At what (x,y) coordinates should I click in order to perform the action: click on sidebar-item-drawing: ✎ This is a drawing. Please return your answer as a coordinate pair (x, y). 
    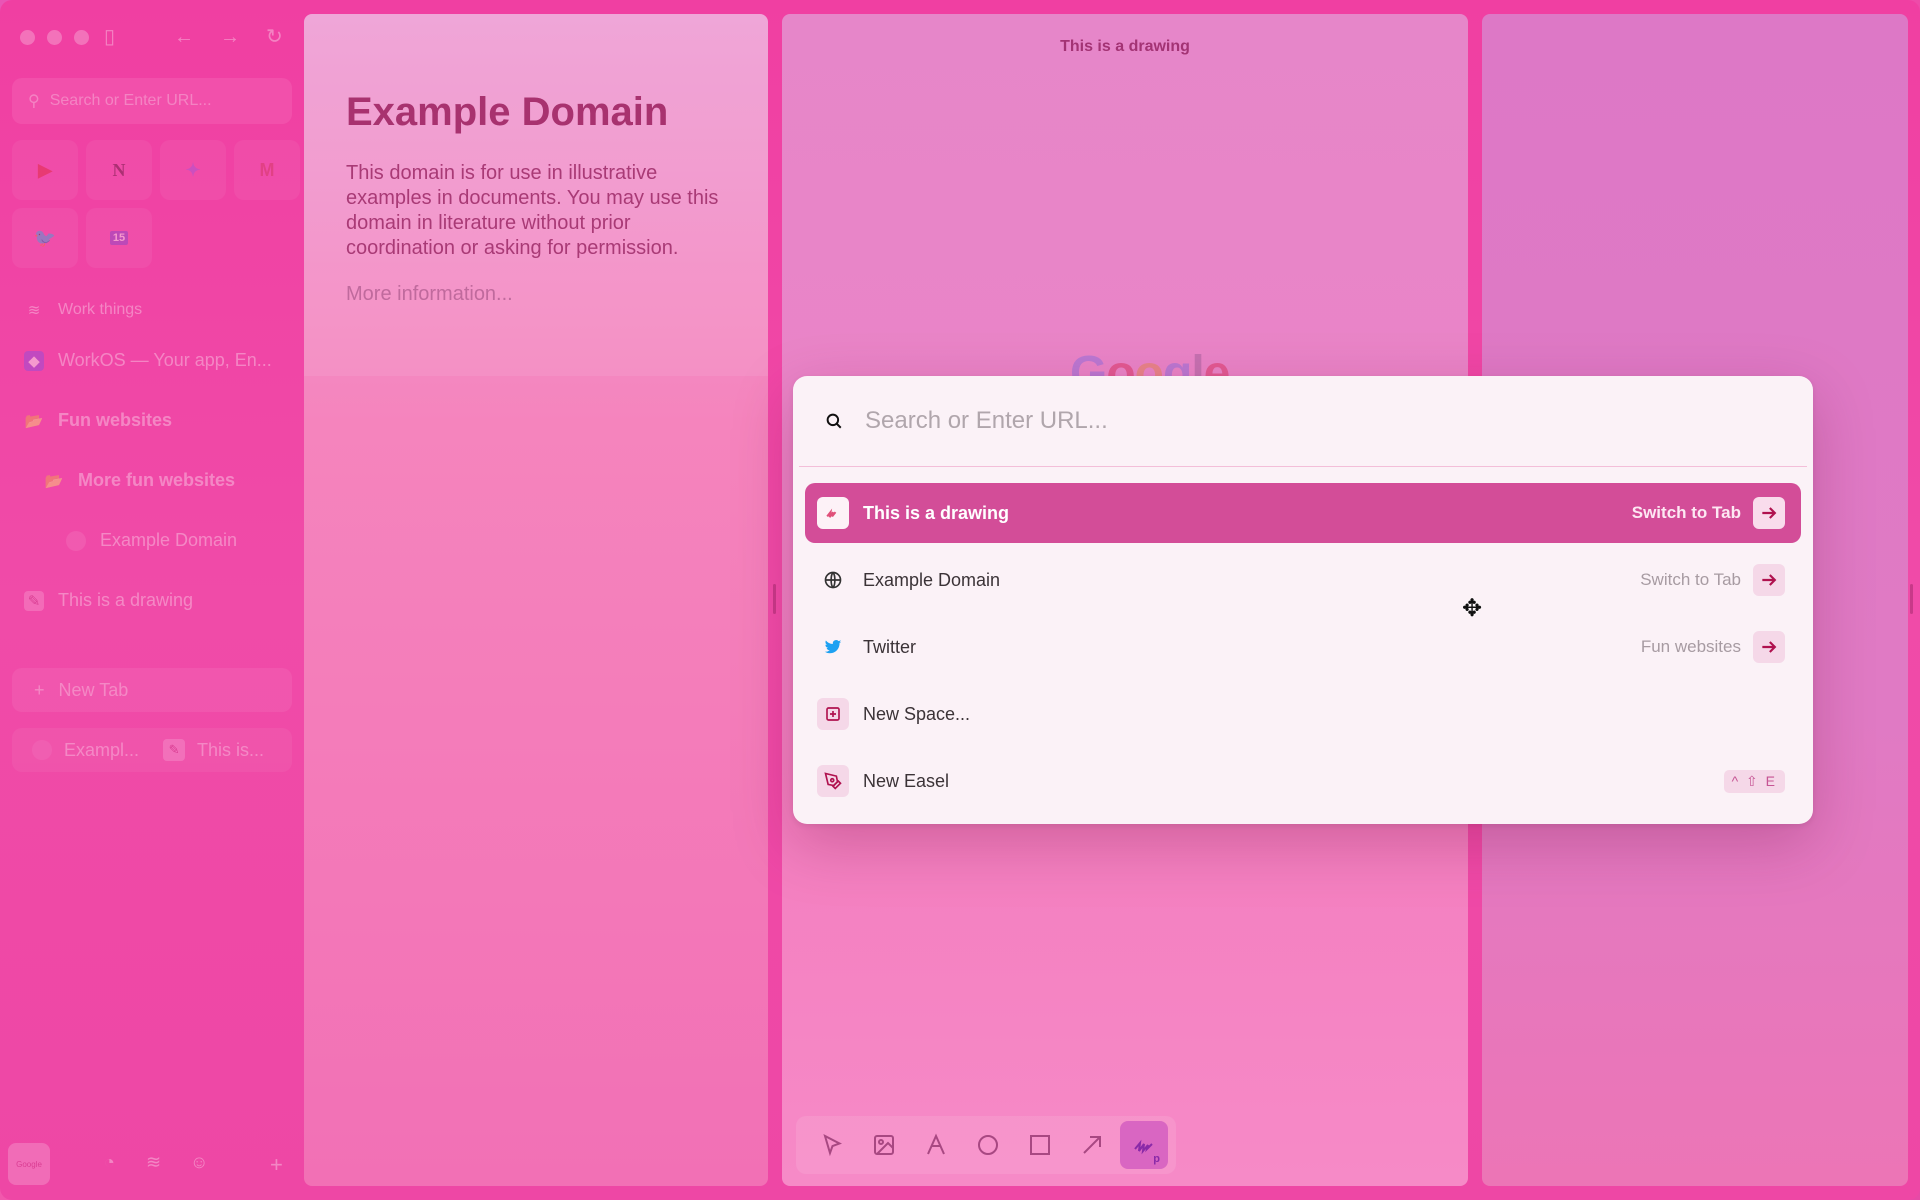
    Looking at the image, I should click on (108, 600).